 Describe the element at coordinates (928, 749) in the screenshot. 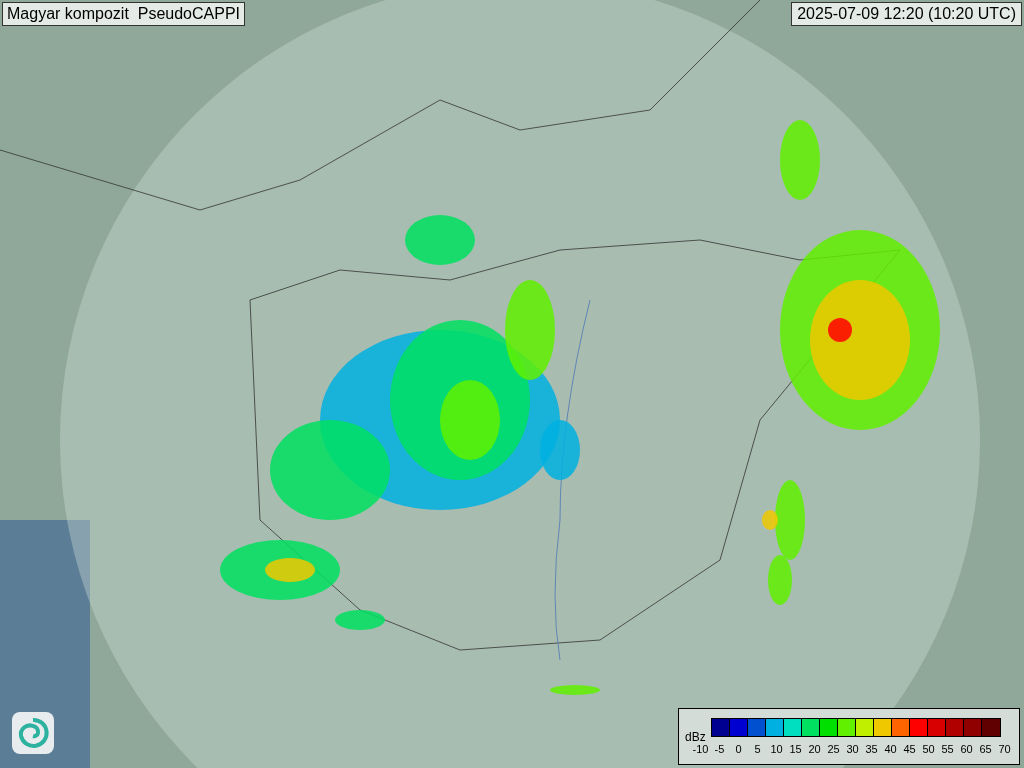

I see `legend-tick-label: 50` at that location.